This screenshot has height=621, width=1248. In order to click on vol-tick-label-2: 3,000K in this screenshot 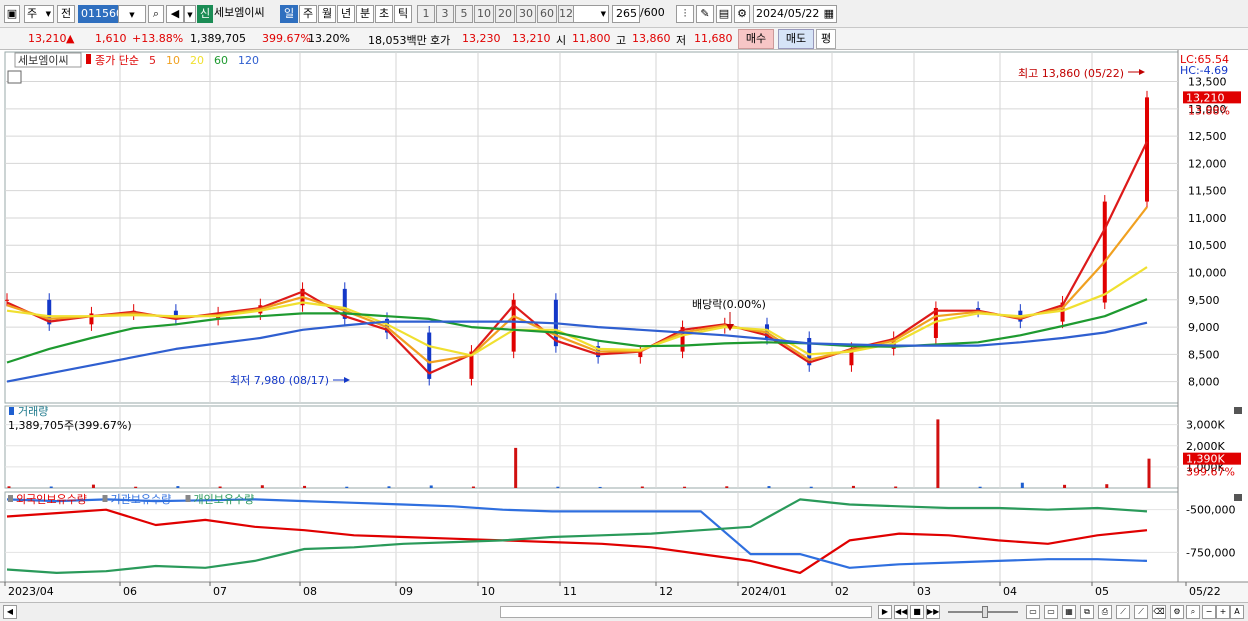, I will do `click(1205, 425)`.